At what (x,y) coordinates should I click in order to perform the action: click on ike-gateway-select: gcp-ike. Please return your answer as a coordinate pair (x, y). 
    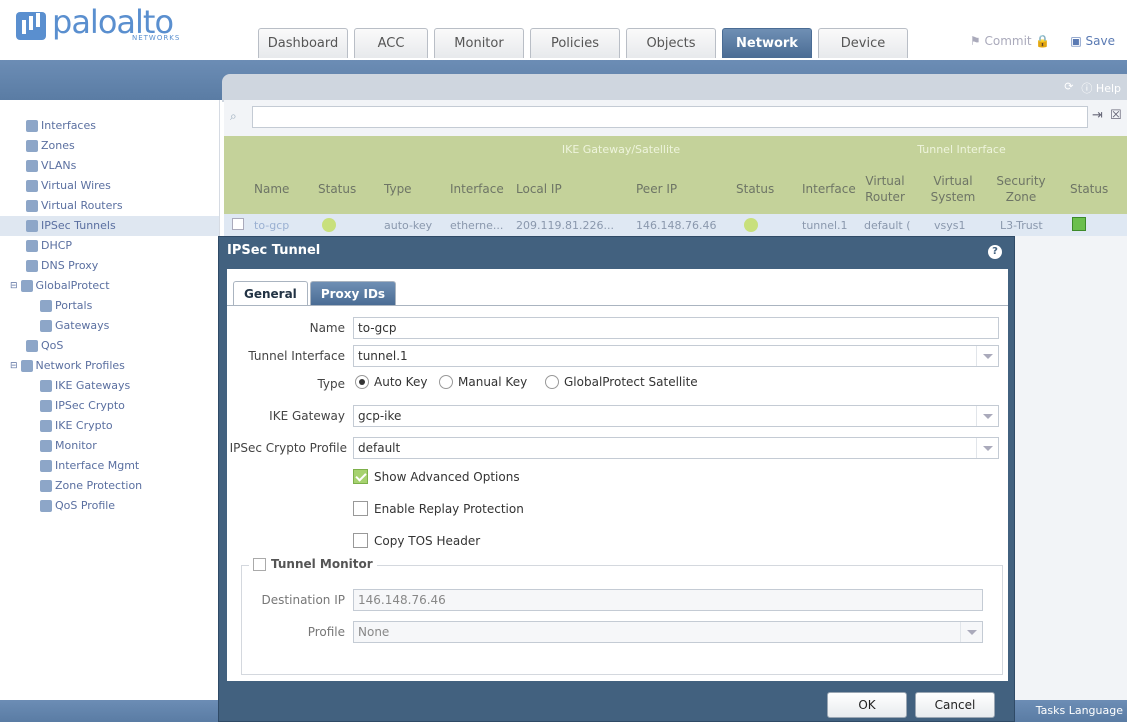
    Looking at the image, I should click on (676, 416).